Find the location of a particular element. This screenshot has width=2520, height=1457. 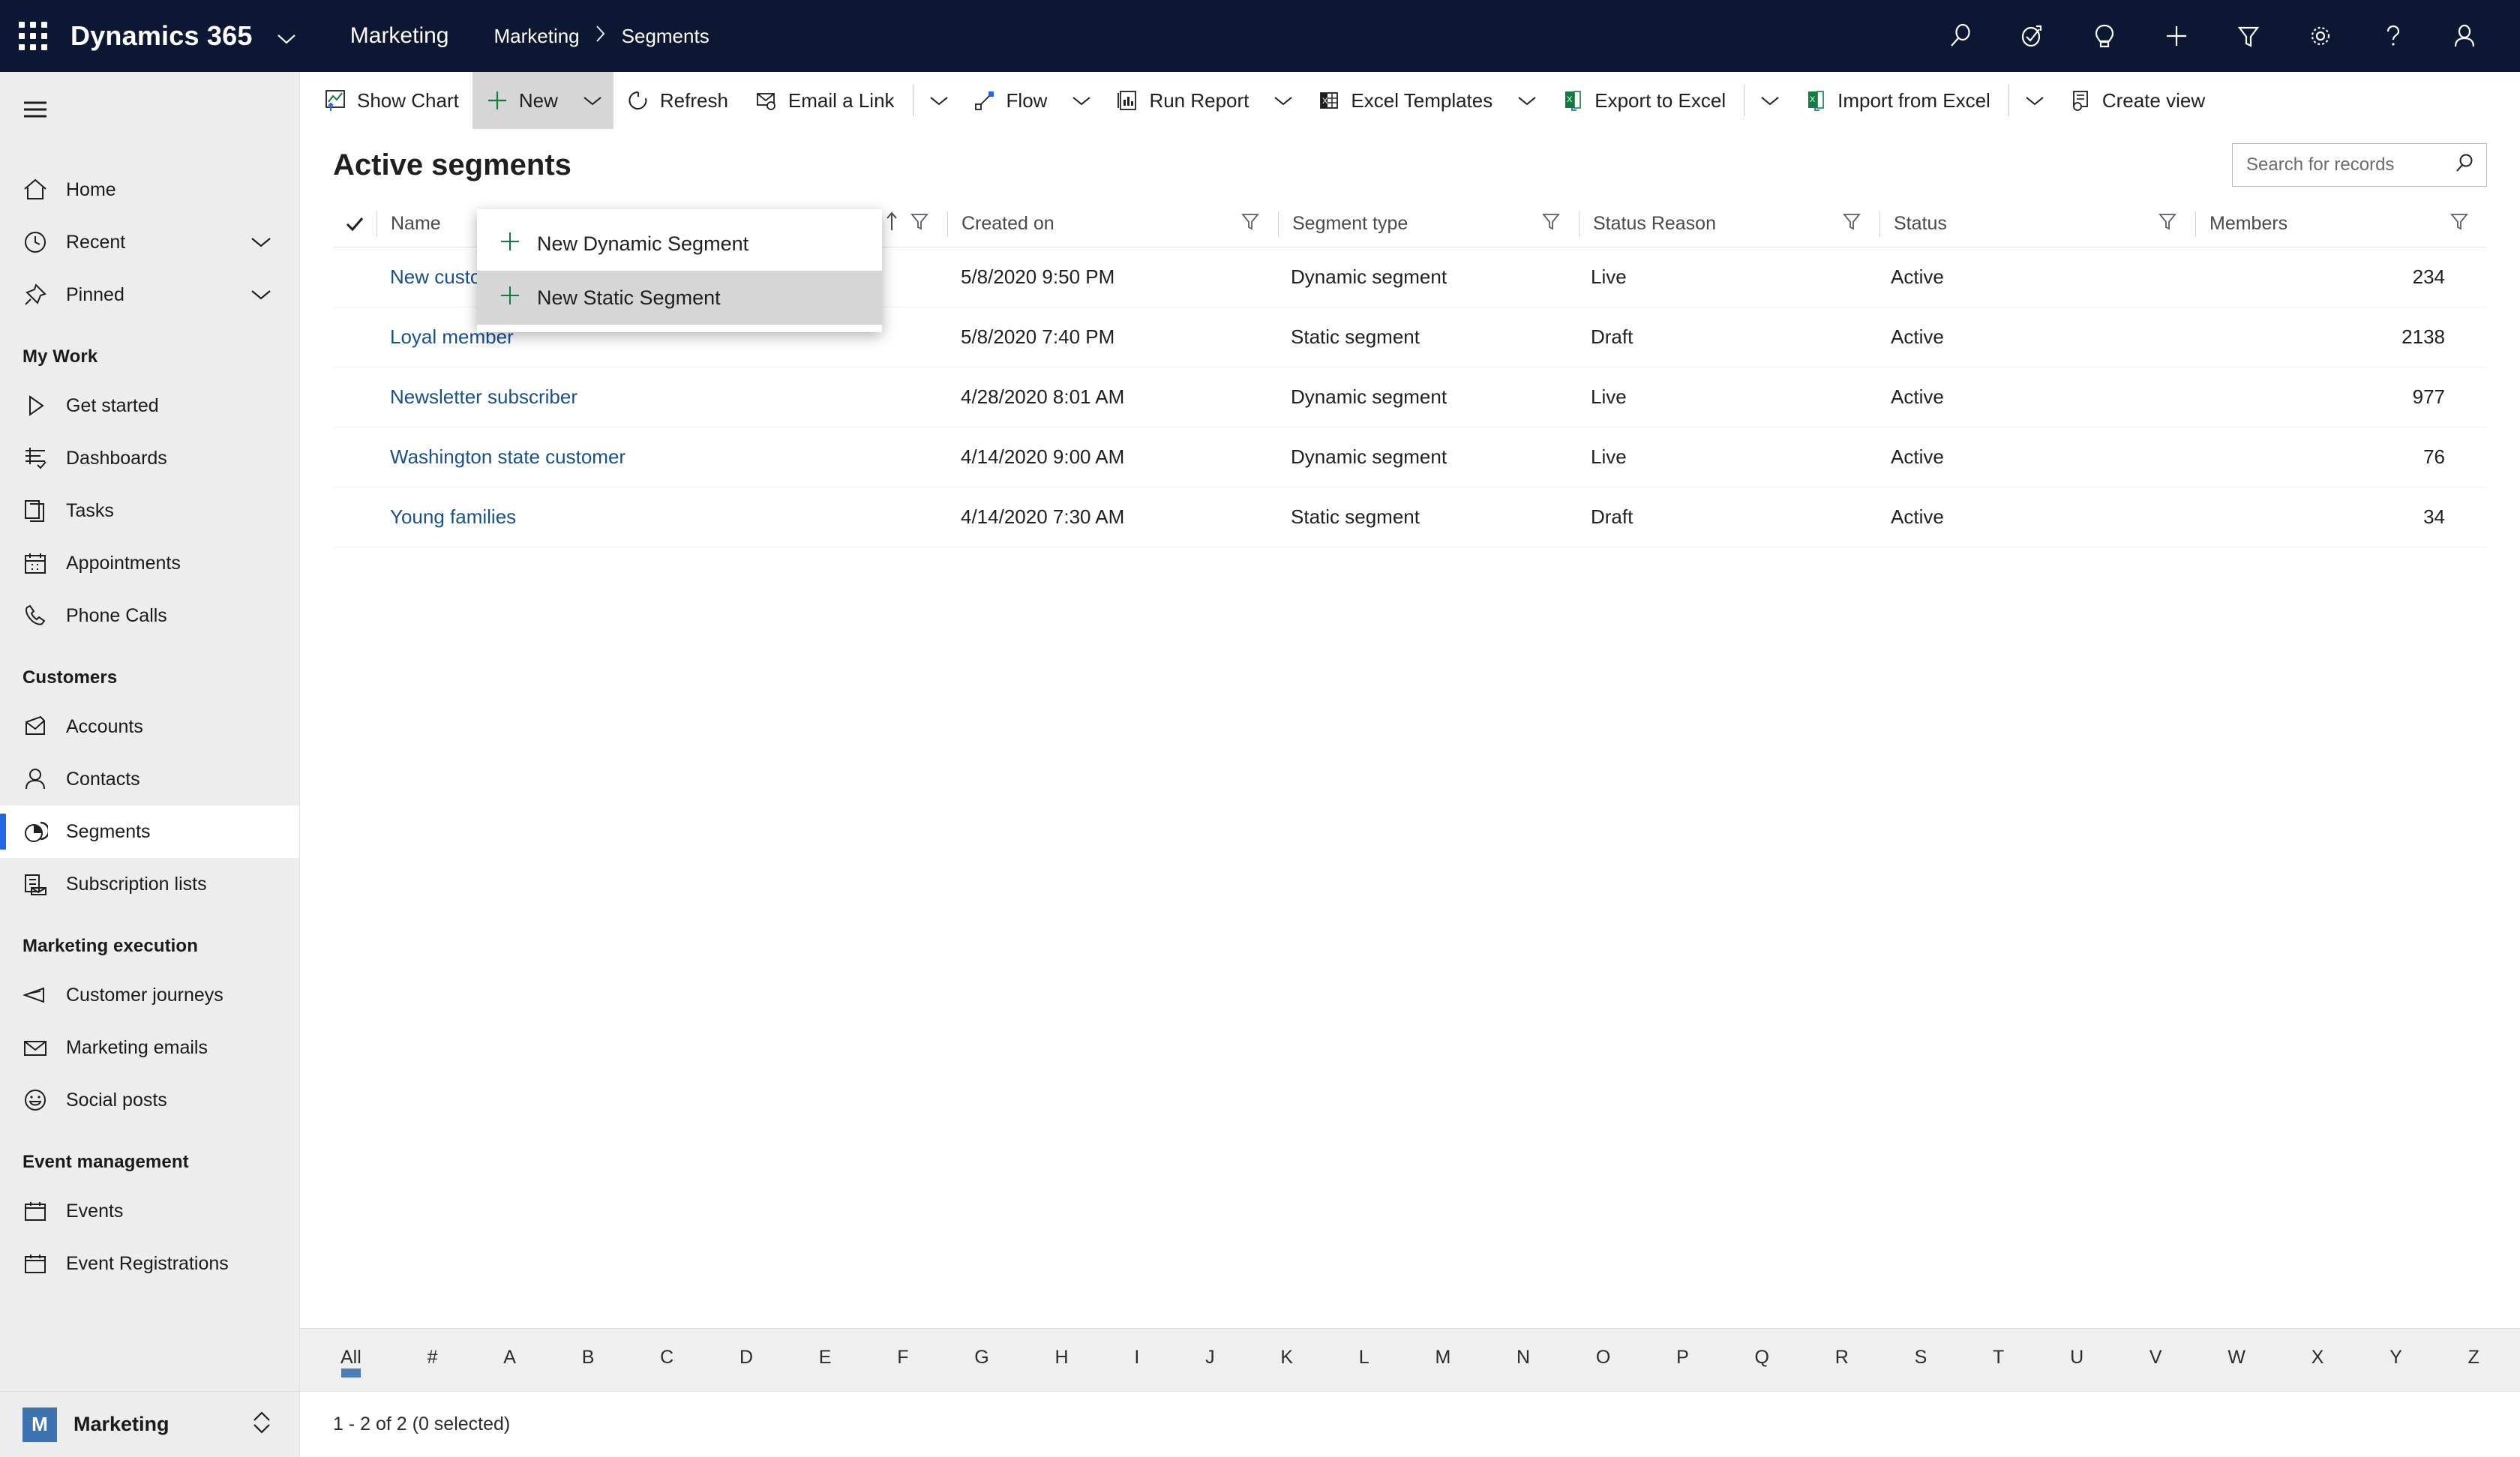

quick-create-icon is located at coordinates (2176, 36).